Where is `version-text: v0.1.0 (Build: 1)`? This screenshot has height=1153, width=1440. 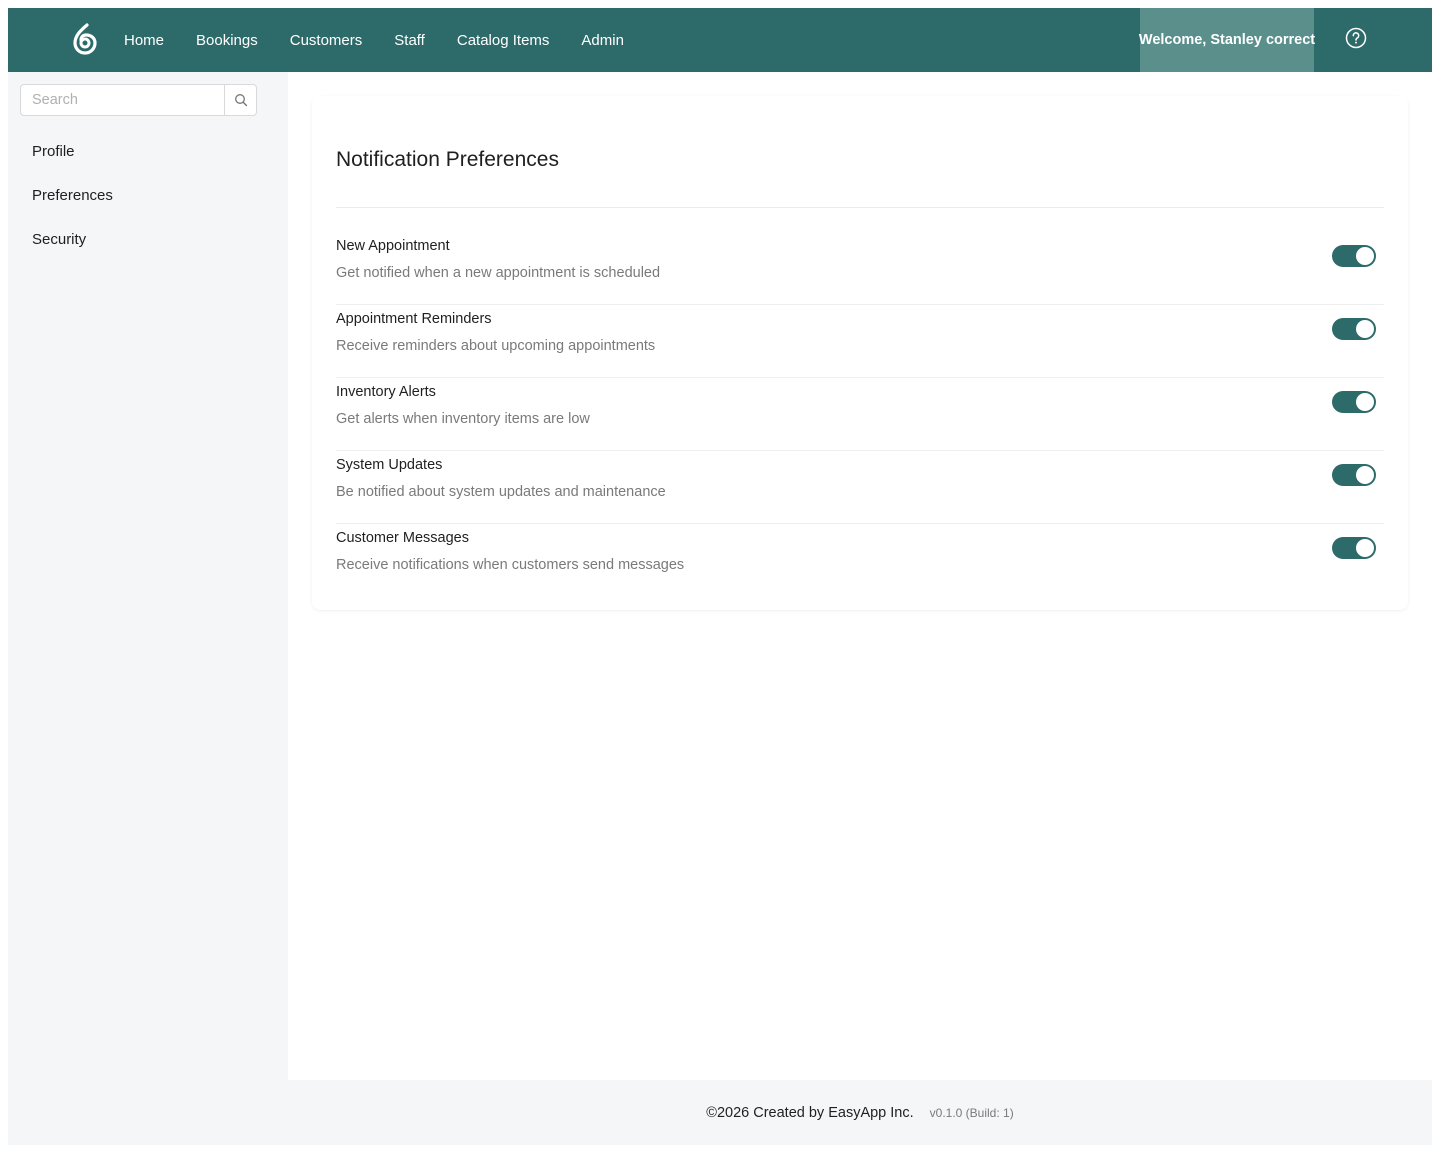 version-text: v0.1.0 (Build: 1) is located at coordinates (971, 1112).